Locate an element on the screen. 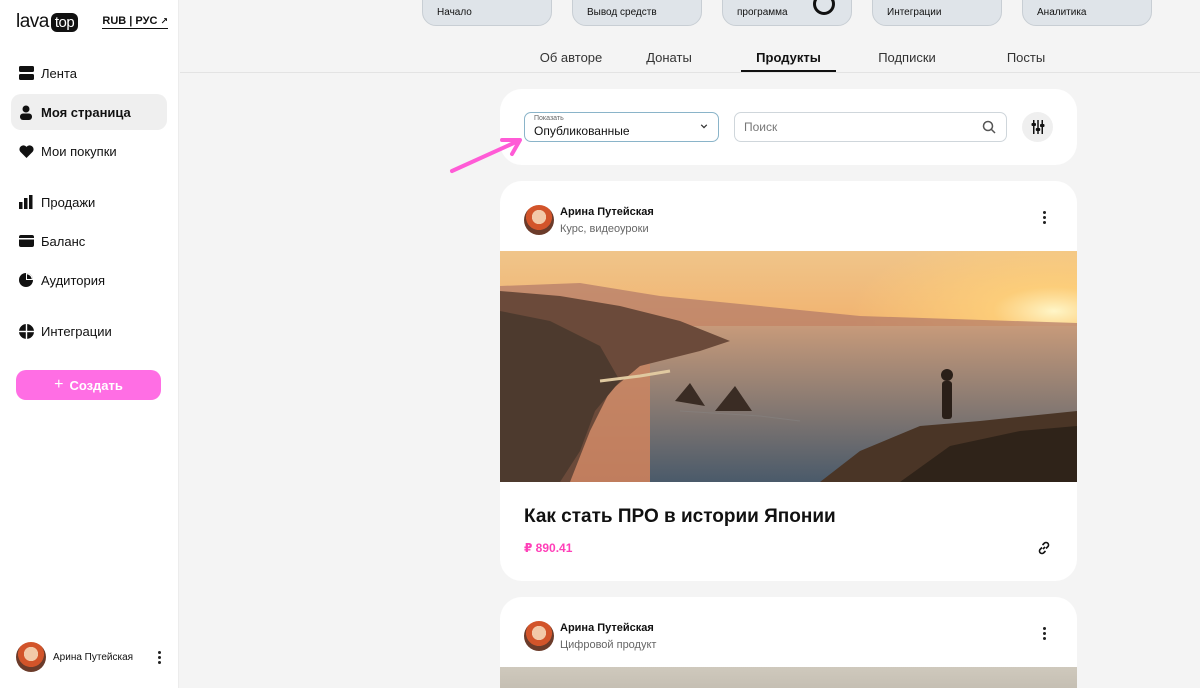 This screenshot has width=1200, height=688. logo-row: lava top RUB | РУС ↗ is located at coordinates (92, 22).